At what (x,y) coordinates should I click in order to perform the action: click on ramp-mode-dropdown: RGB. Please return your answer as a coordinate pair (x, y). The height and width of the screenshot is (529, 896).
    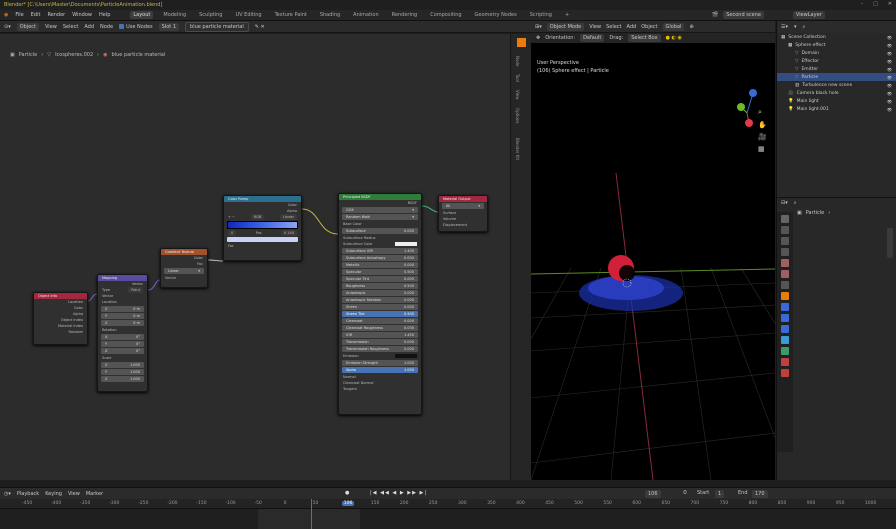
    Looking at the image, I should click on (257, 217).